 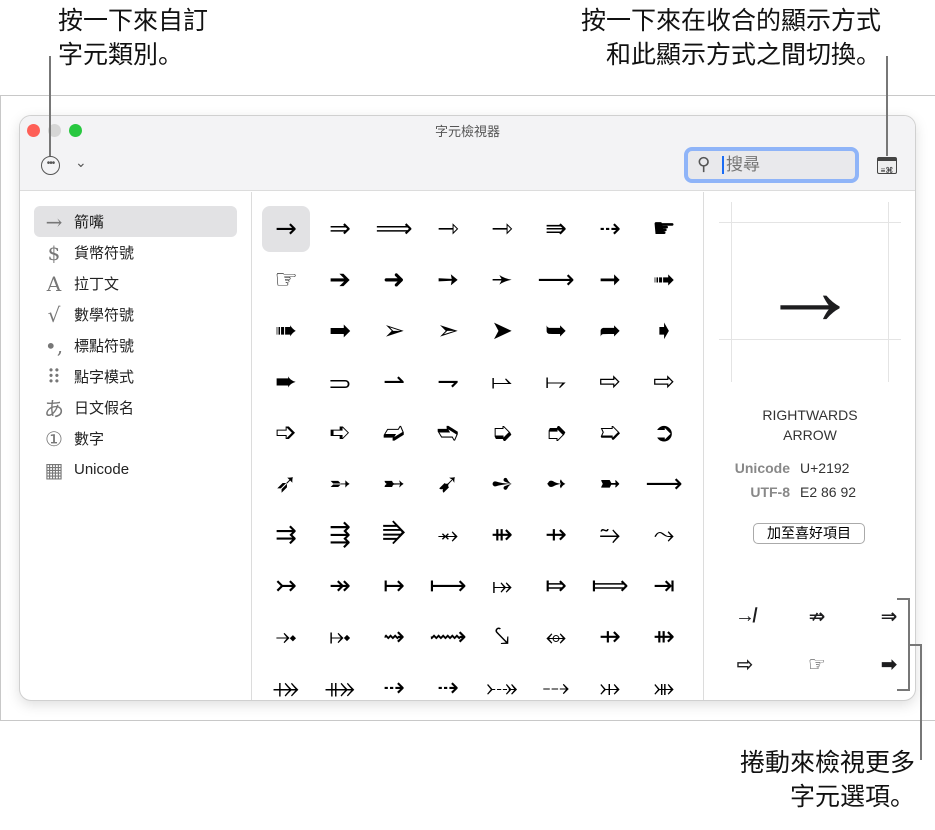 What do you see at coordinates (394, 637) in the screenshot?
I see `character-cell: ⇝` at bounding box center [394, 637].